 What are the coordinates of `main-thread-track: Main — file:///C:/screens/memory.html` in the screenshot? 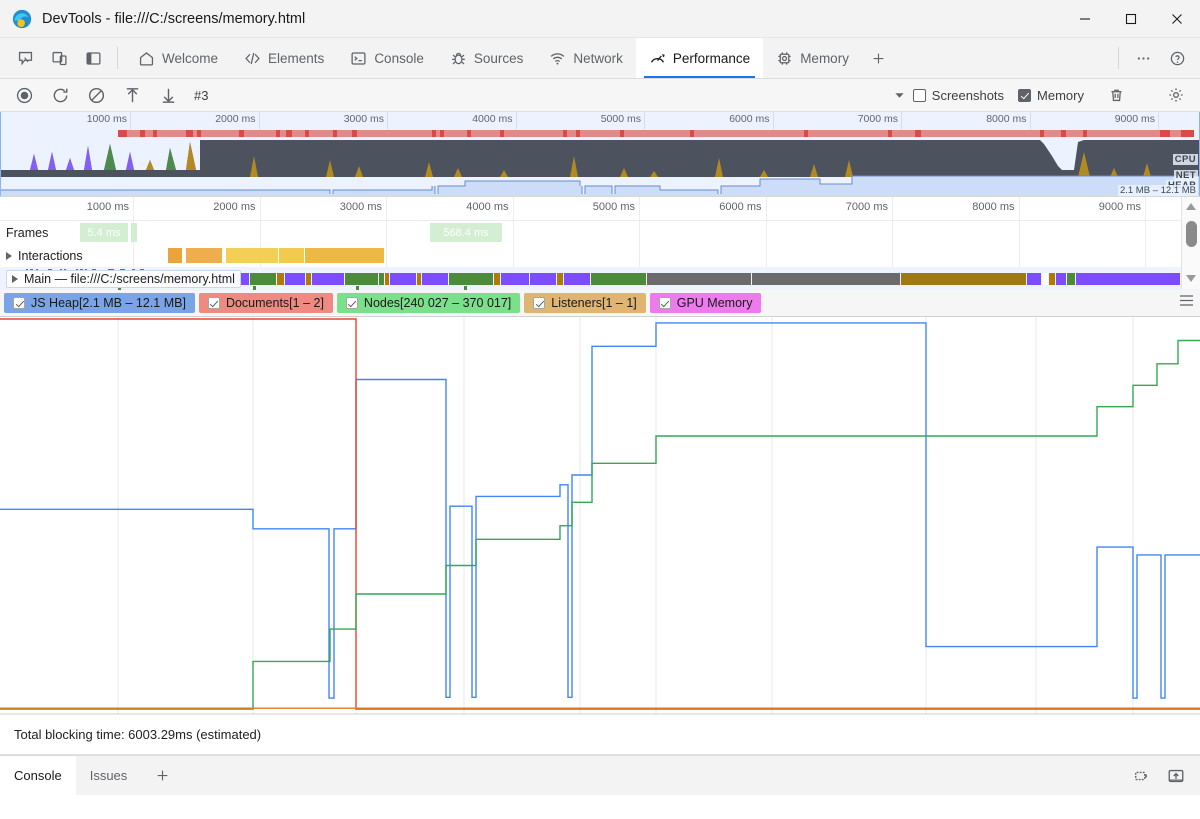 It's located at (600, 278).